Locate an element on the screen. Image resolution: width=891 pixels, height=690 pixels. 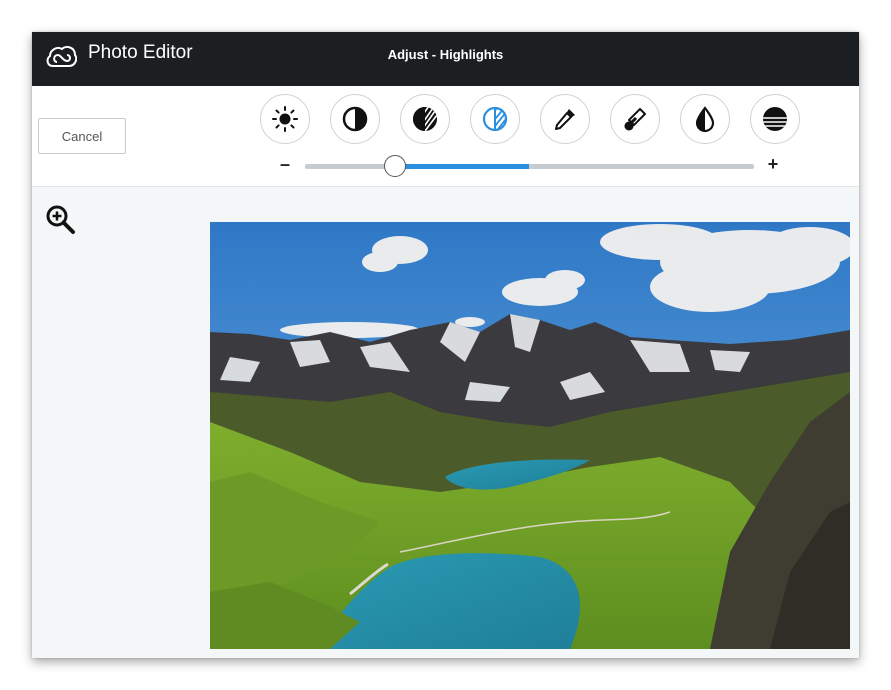
brightness-icon is located at coordinates (285, 119).